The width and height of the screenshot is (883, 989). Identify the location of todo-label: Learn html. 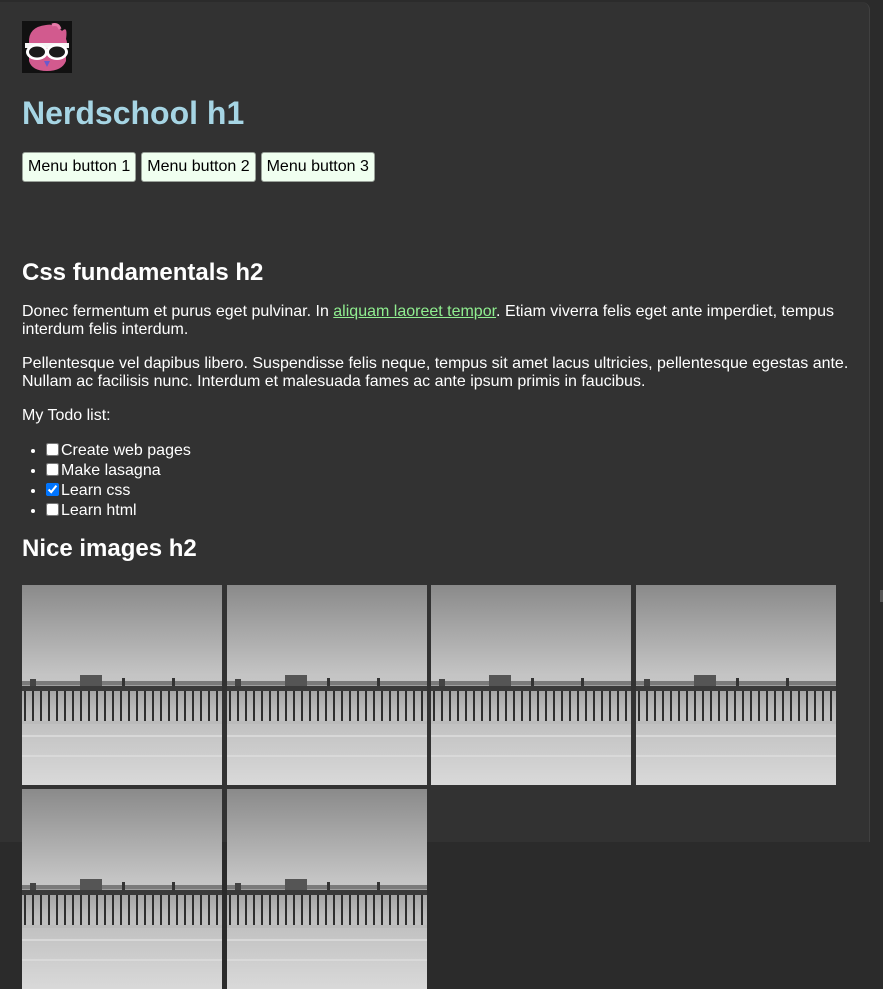
(99, 510).